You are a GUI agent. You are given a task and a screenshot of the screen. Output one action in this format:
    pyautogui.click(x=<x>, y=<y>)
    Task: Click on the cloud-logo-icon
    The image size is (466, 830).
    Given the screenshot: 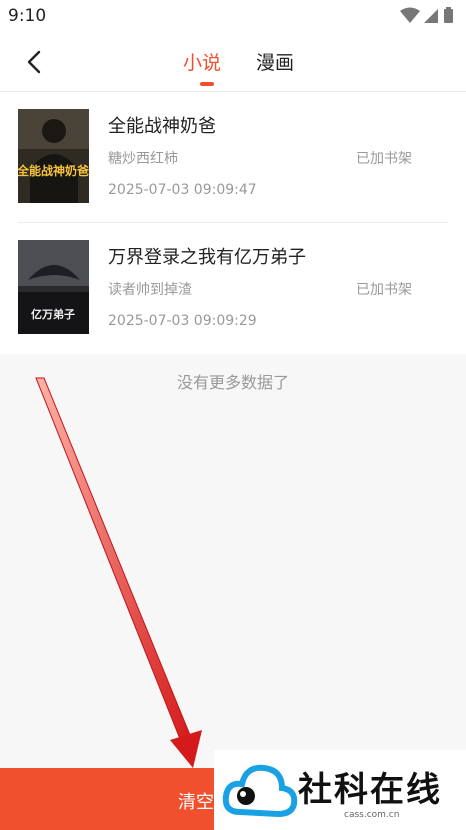 What is the action you would take?
    pyautogui.click(x=260, y=791)
    